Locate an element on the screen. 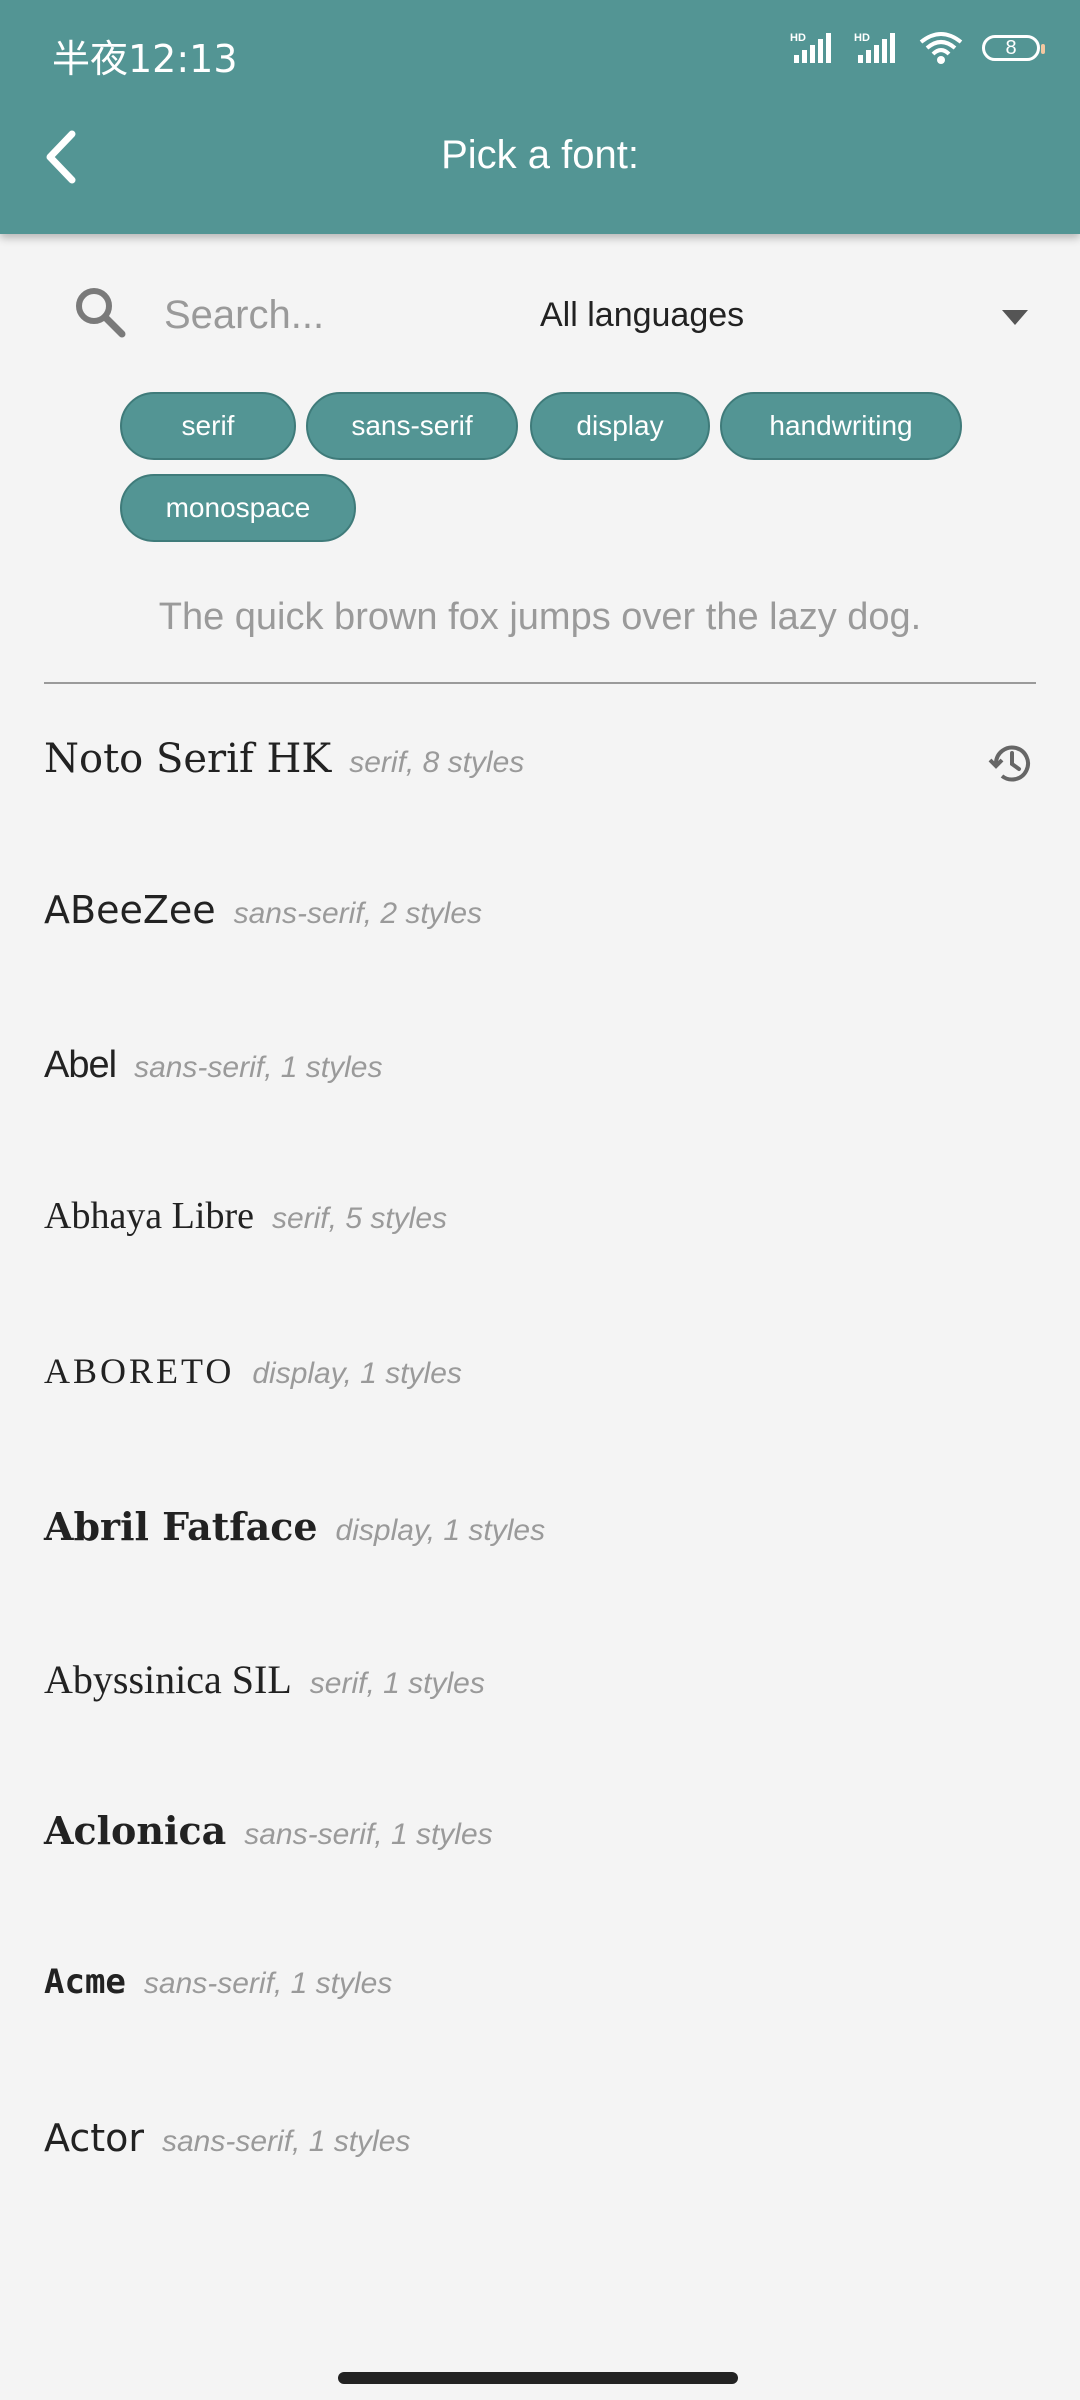 This screenshot has width=1080, height=2400. font-name: Actor is located at coordinates (94, 2138).